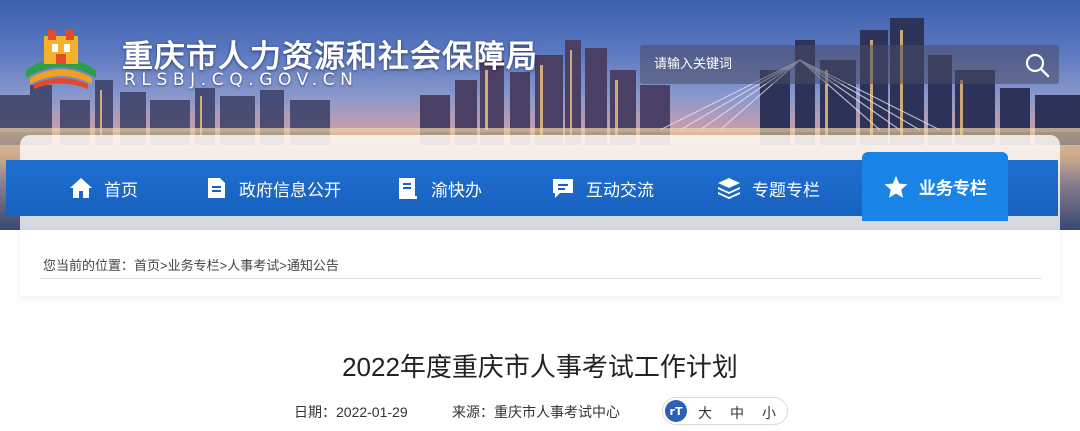  What do you see at coordinates (253, 265) in the screenshot?
I see `breadcrumb-item-exam: 人事考试` at bounding box center [253, 265].